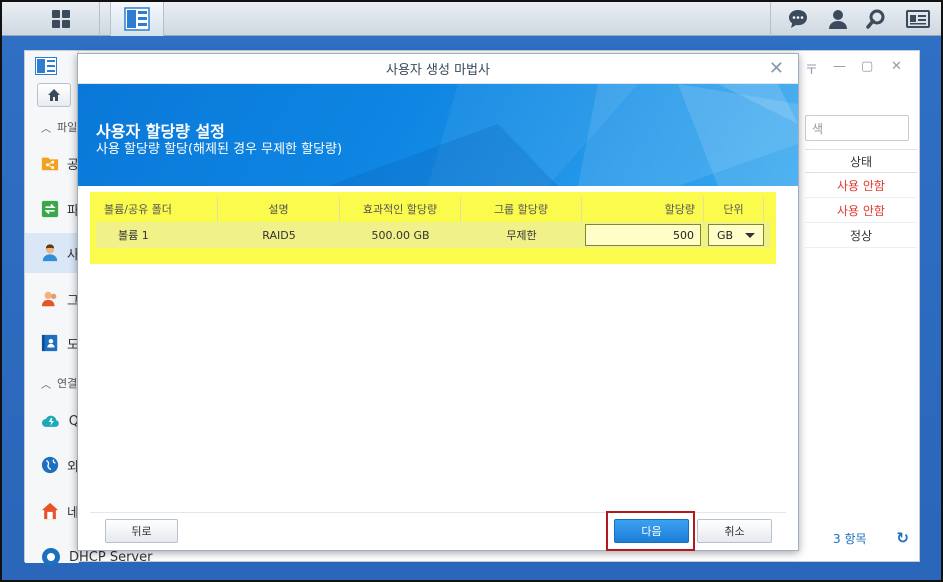  I want to click on pin-icon: 〒, so click(811, 68).